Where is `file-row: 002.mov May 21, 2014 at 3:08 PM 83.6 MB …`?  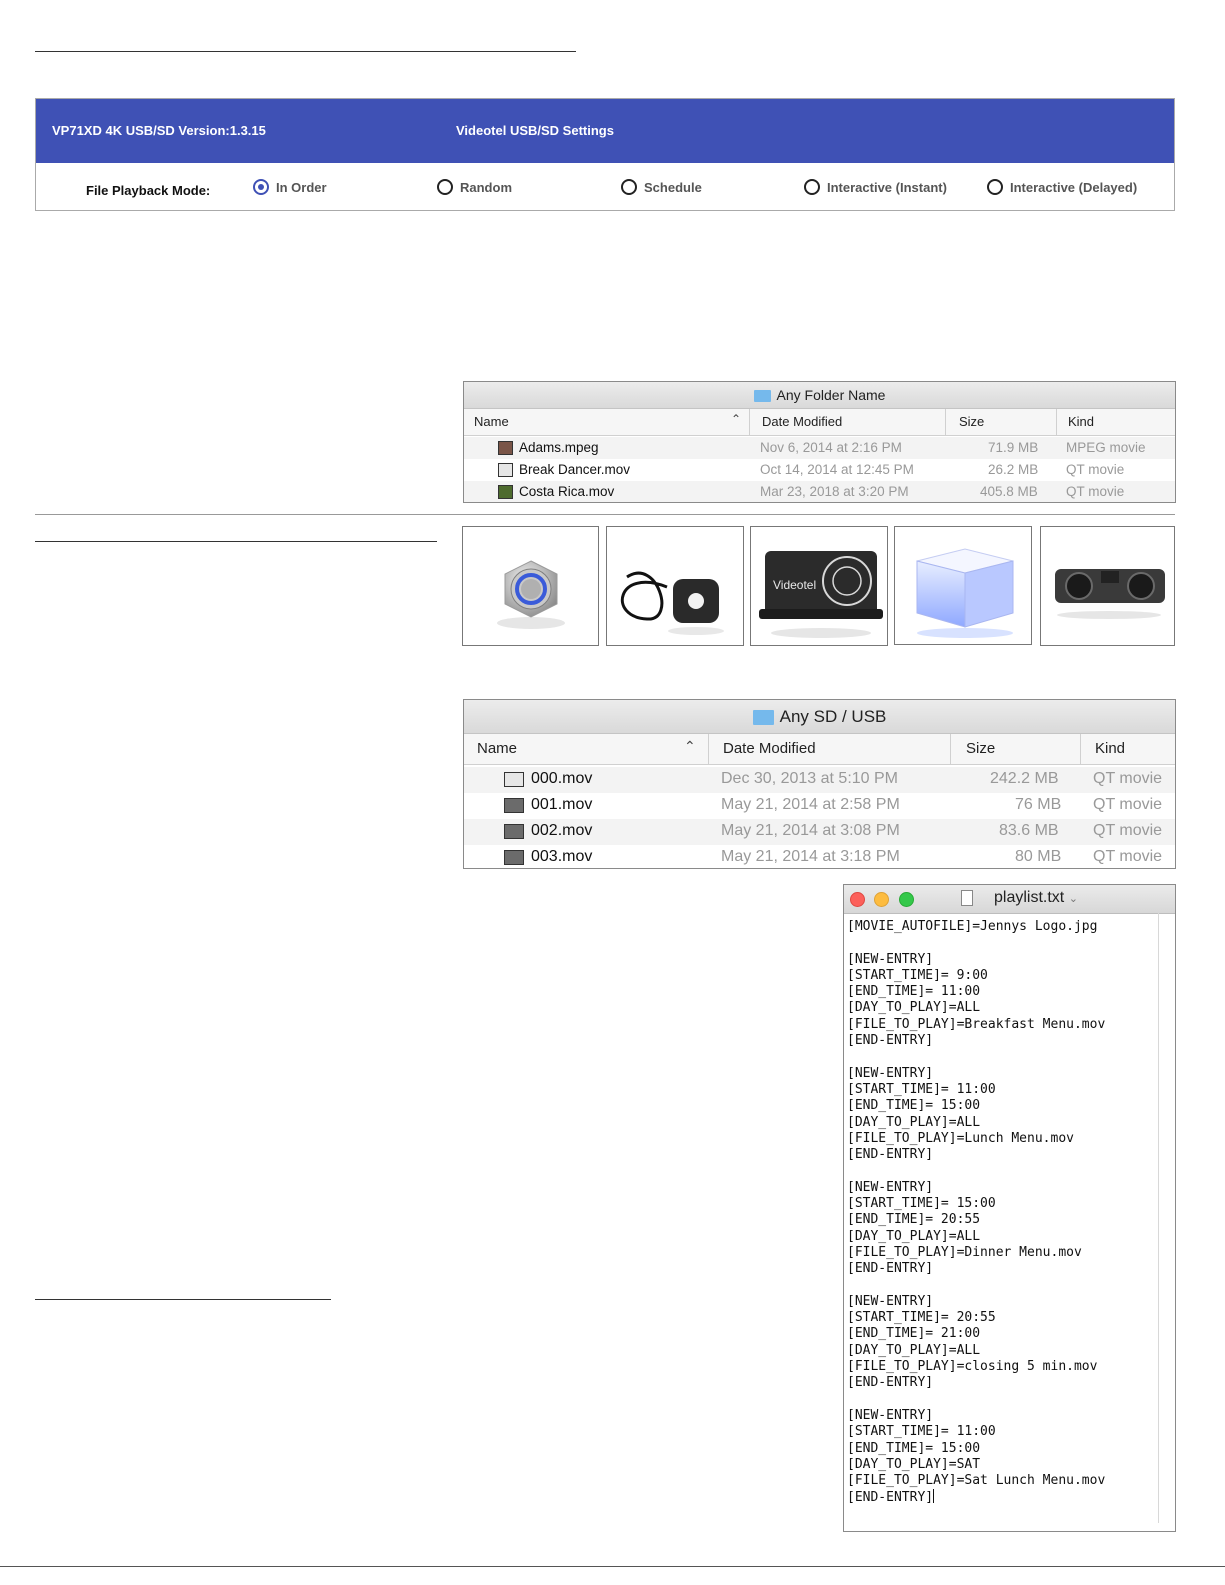
file-row: 002.mov May 21, 2014 at 3:08 PM 83.6 MB … is located at coordinates (819, 832).